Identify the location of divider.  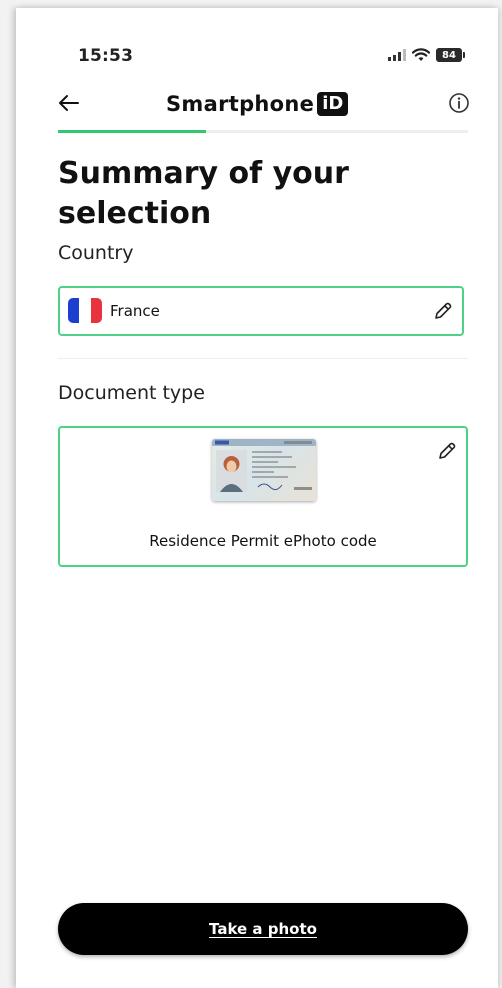
(263, 358).